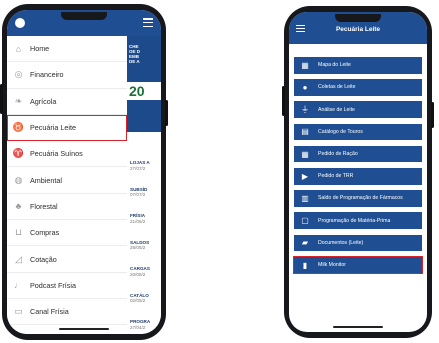 The height and width of the screenshot is (343, 439). What do you see at coordinates (336, 109) in the screenshot?
I see `list-item-label: Análise de Leite` at bounding box center [336, 109].